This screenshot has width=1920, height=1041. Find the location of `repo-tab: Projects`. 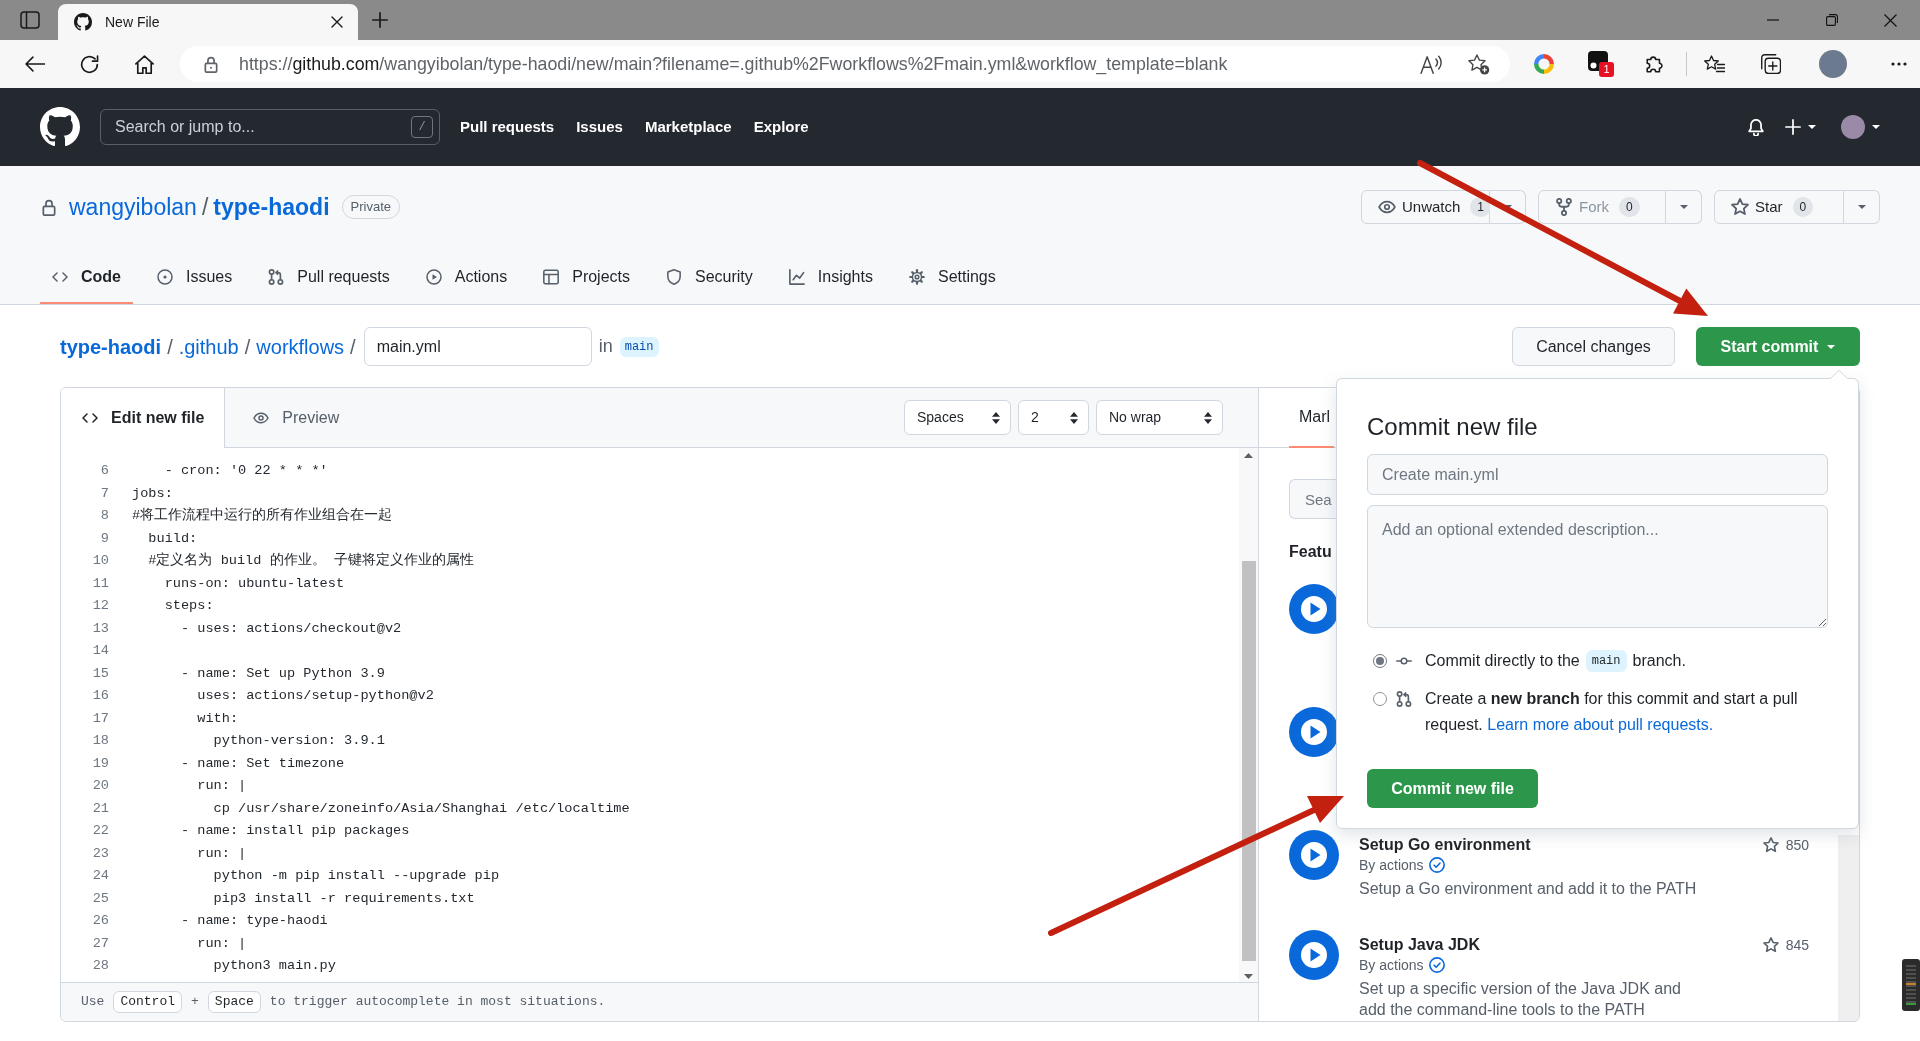

repo-tab: Projects is located at coordinates (586, 278).